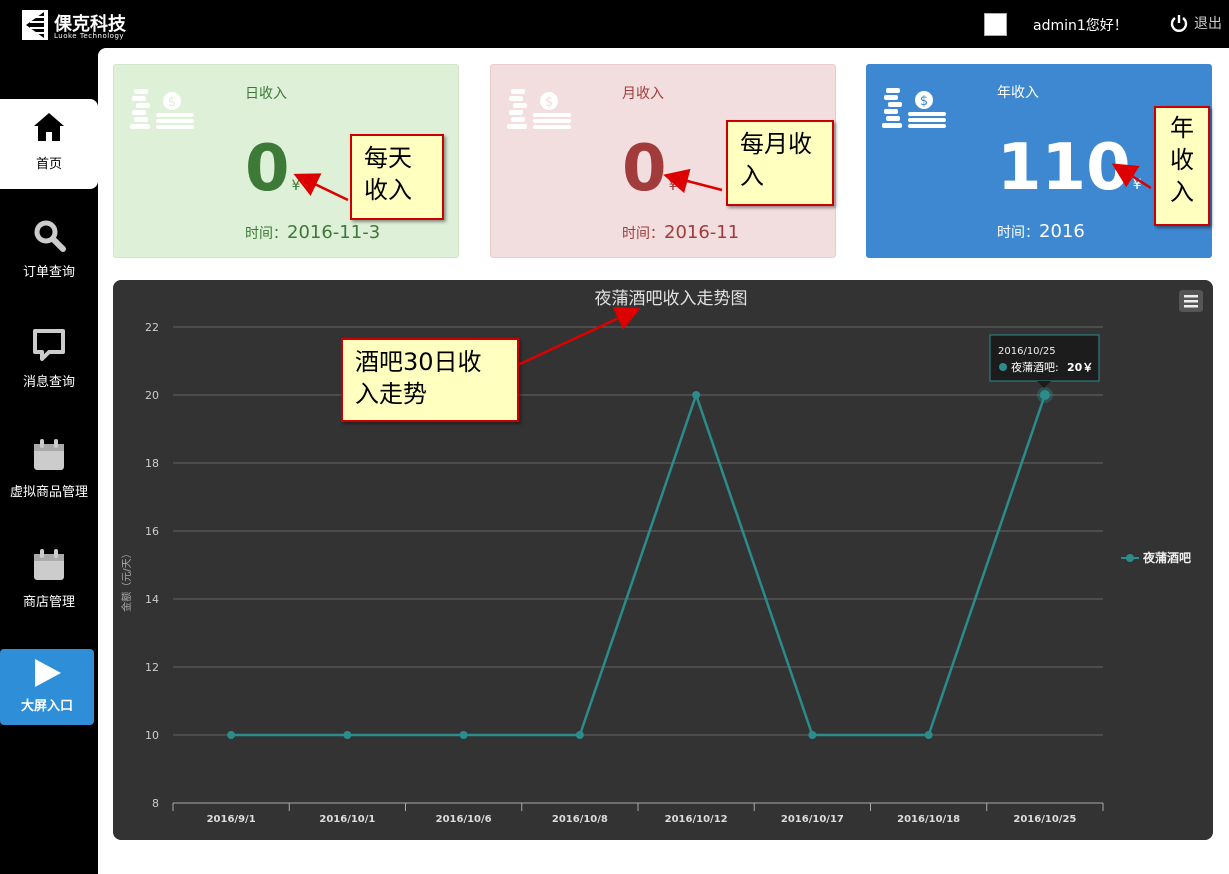  What do you see at coordinates (1166, 557) in the screenshot?
I see `legend-label: 夜蒲酒吧` at bounding box center [1166, 557].